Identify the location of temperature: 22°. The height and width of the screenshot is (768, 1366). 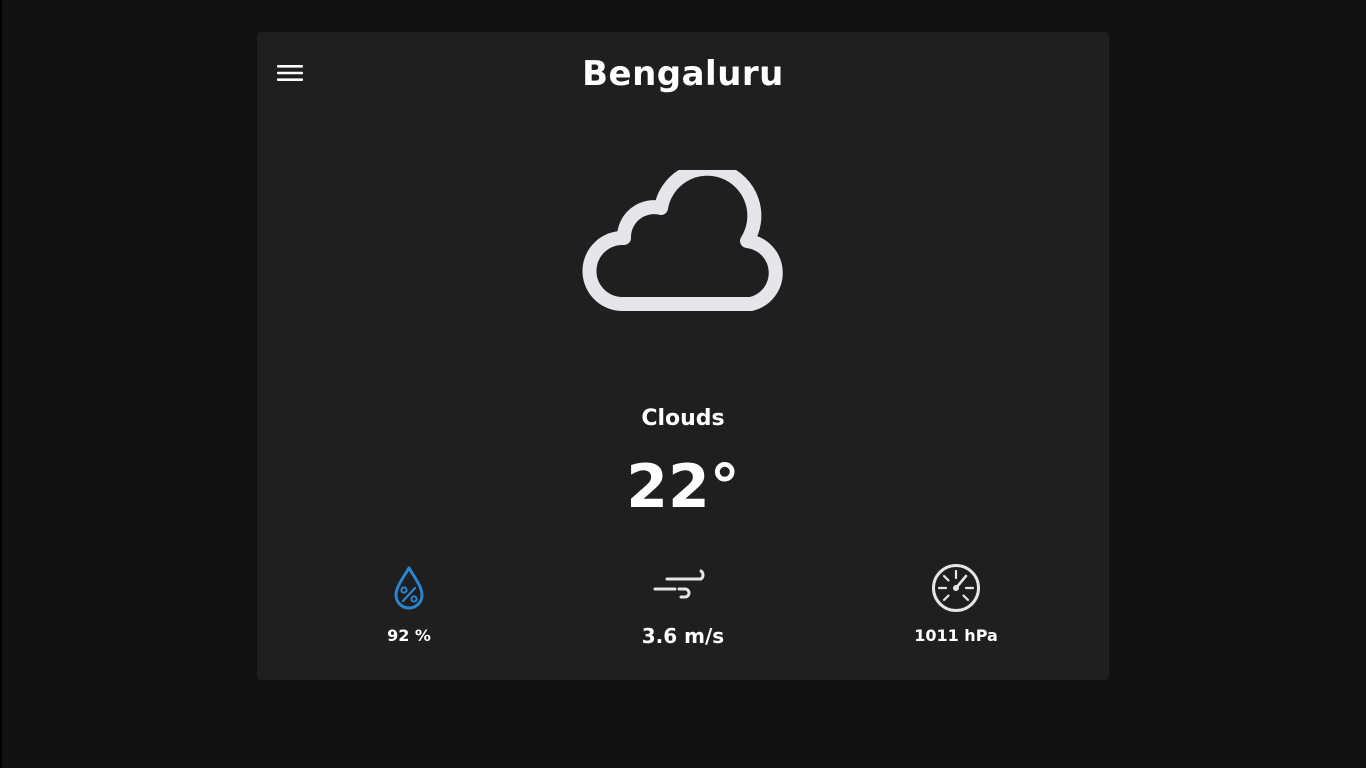
(683, 487).